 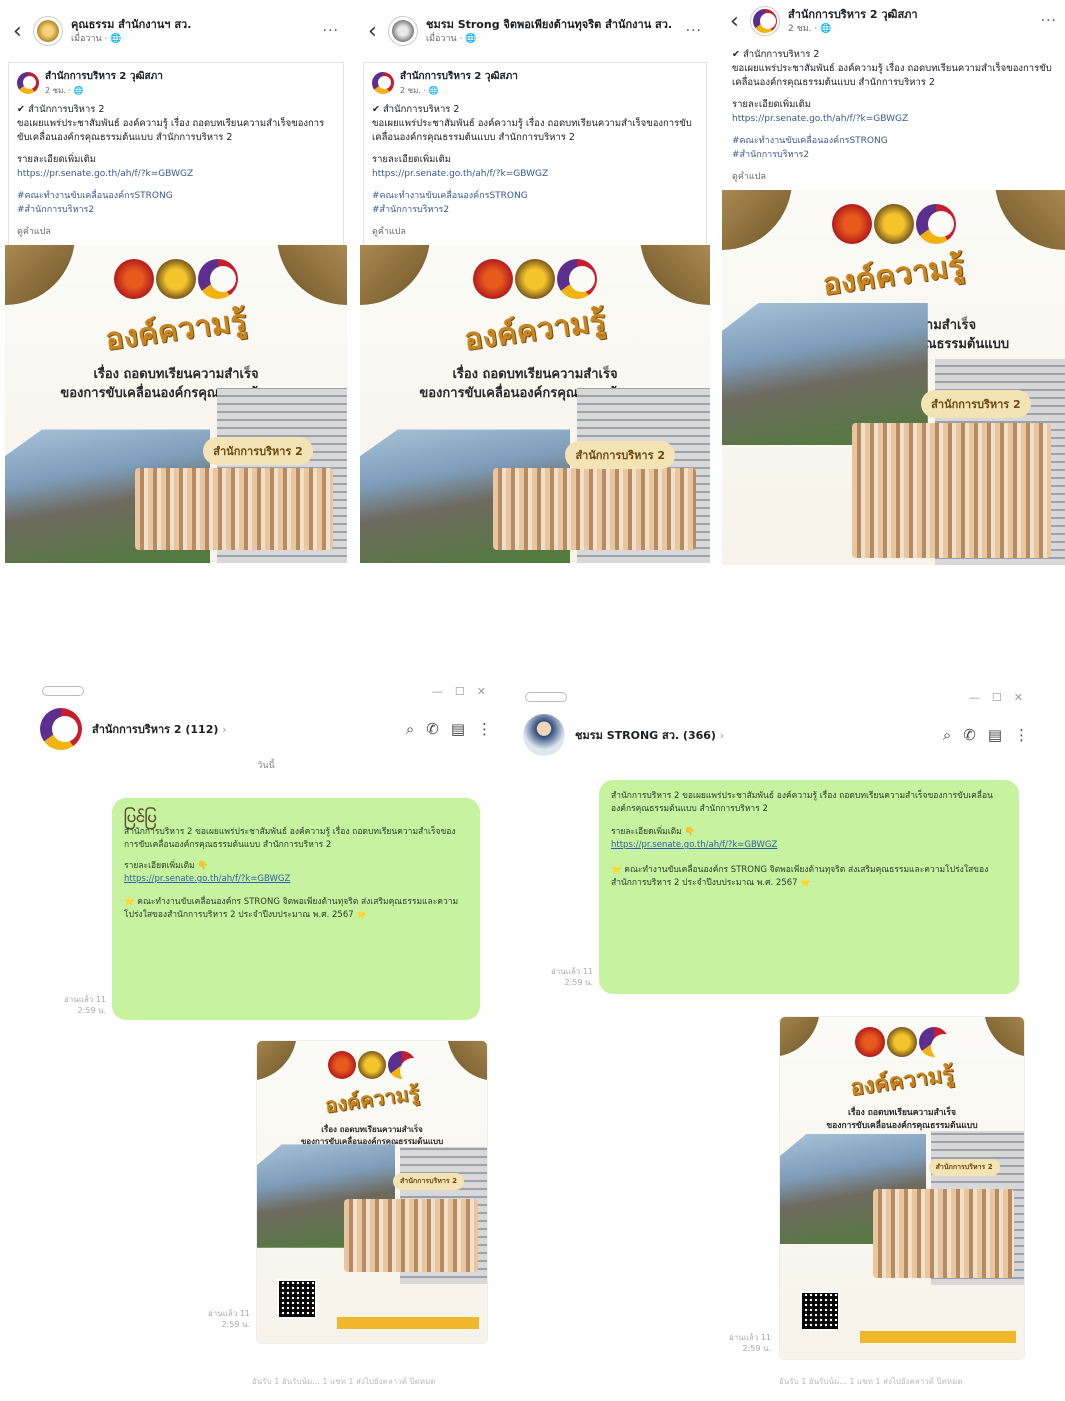 What do you see at coordinates (266, 766) in the screenshot?
I see `date-divider: วันนี้` at bounding box center [266, 766].